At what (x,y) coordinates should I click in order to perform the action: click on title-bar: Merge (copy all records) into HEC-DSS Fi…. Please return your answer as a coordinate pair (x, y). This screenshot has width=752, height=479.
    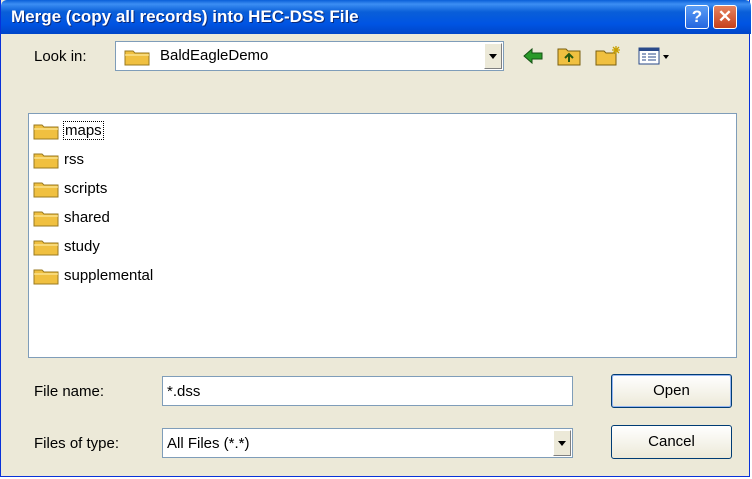
    Looking at the image, I should click on (376, 17).